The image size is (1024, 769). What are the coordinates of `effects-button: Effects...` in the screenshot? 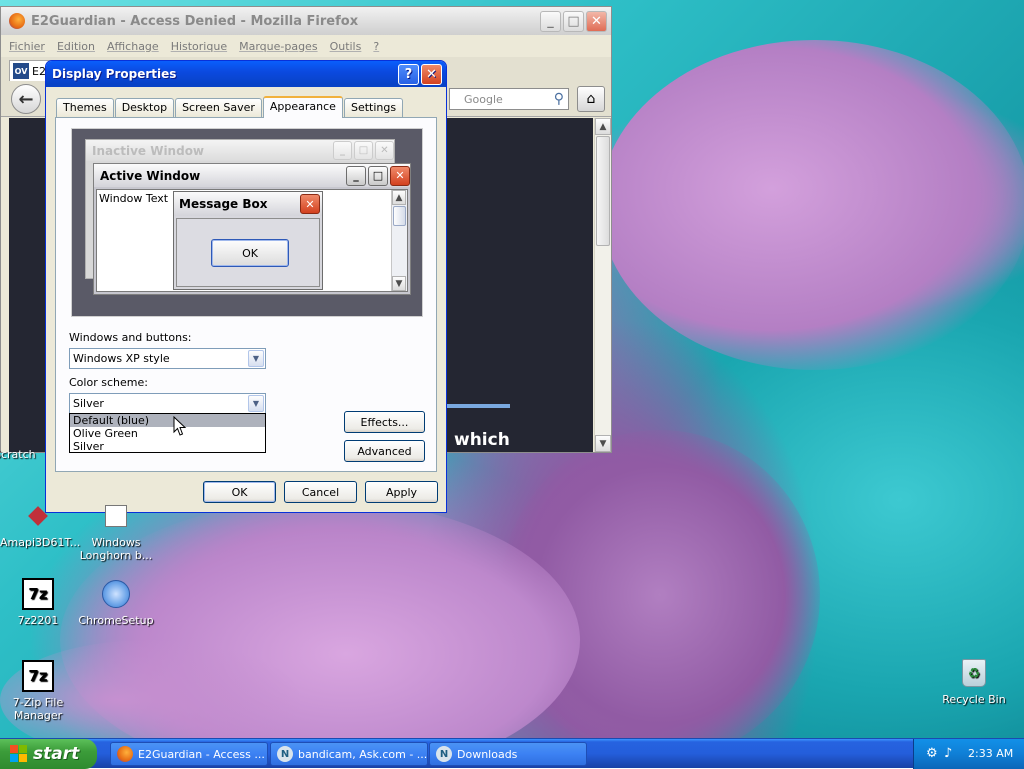 It's located at (384, 422).